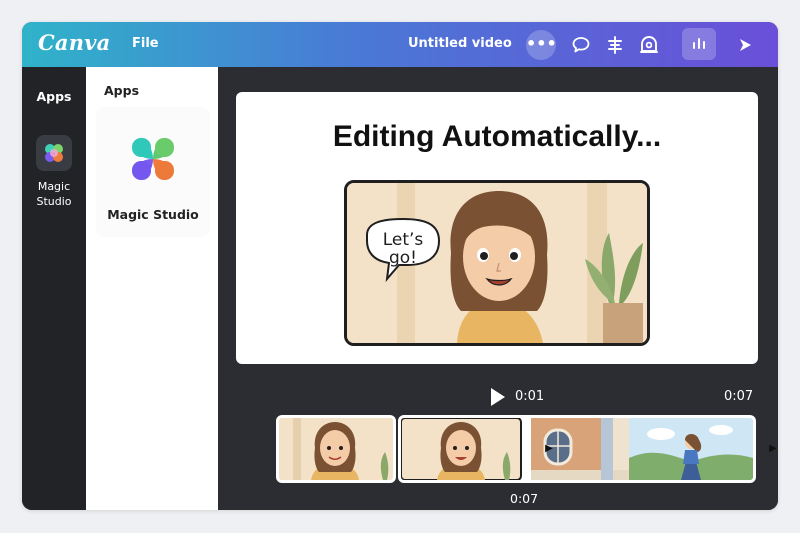  Describe the element at coordinates (74, 42) in the screenshot. I see `canva-logo: Canva` at that location.